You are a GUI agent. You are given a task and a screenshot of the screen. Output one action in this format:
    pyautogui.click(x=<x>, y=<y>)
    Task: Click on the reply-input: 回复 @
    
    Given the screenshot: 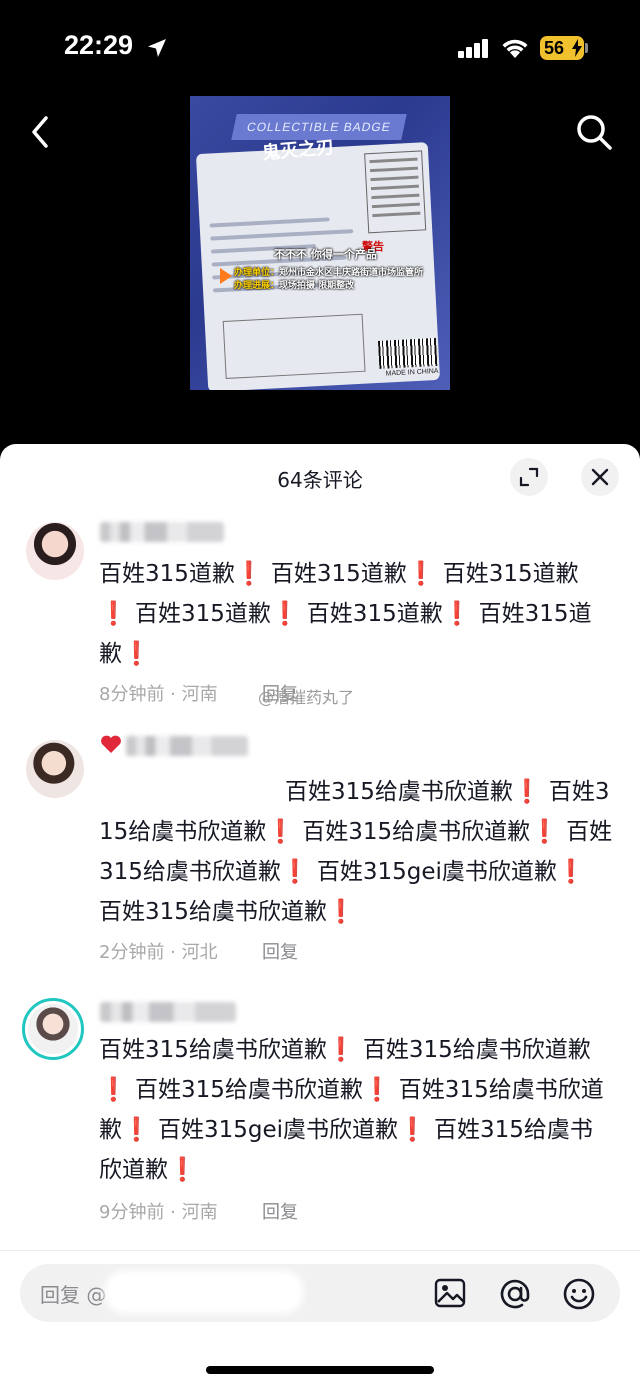 What is the action you would take?
    pyautogui.click(x=73, y=1293)
    